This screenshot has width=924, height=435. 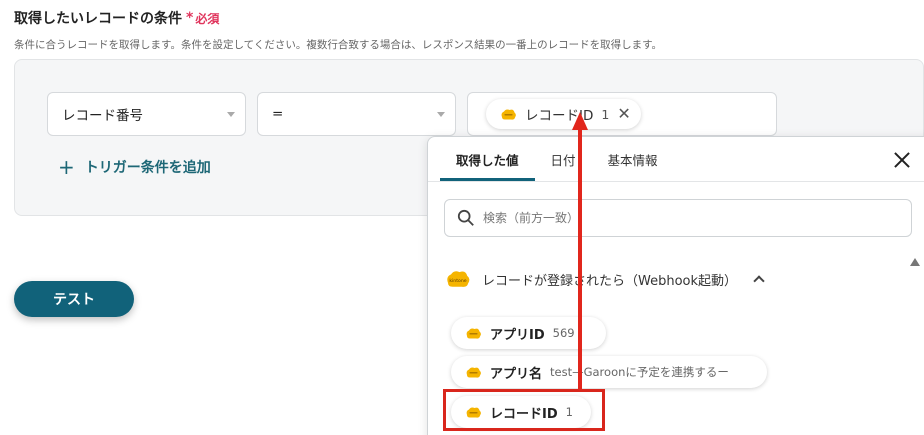 I want to click on value-field: レコードID 1 ✕, so click(x=622, y=114).